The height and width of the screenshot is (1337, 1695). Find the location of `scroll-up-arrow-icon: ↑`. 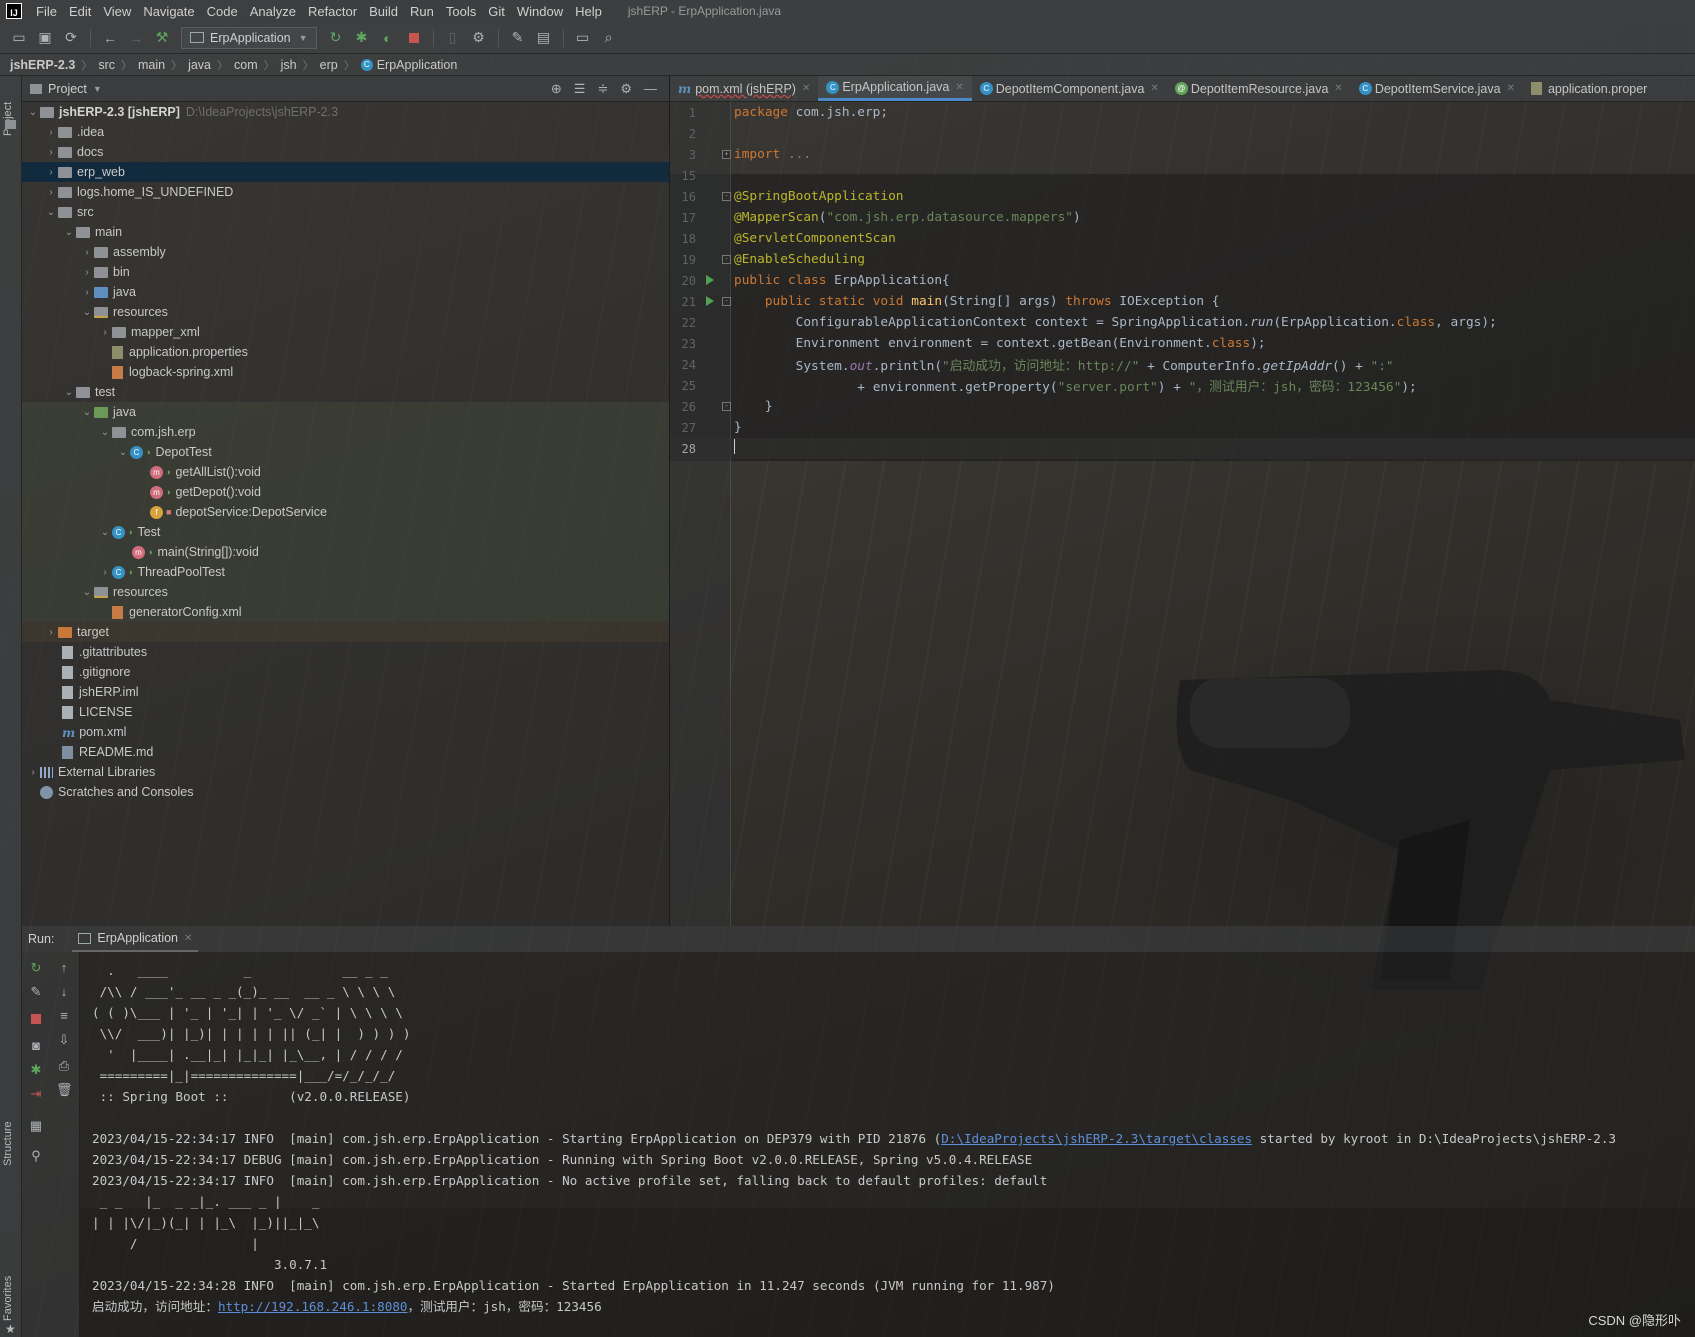

scroll-up-arrow-icon: ↑ is located at coordinates (64, 968).